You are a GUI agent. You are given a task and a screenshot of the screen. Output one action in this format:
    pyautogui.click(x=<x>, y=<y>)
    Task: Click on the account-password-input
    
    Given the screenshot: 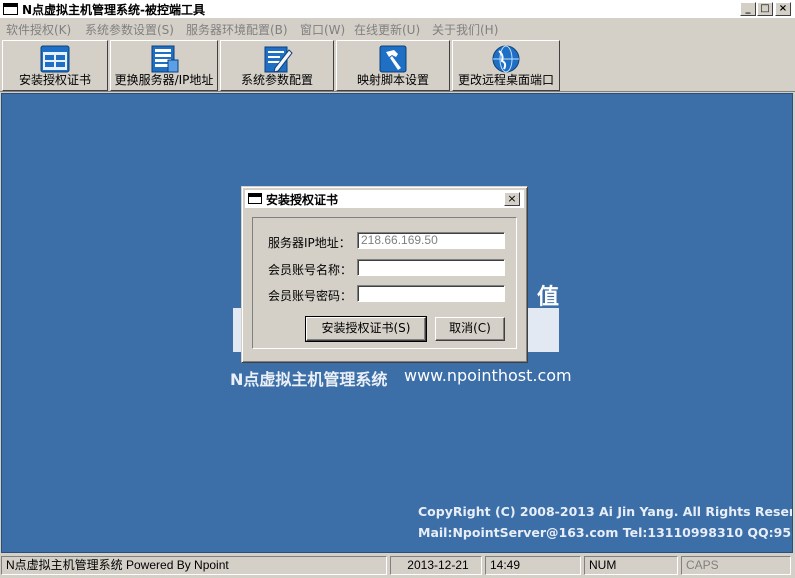 What is the action you would take?
    pyautogui.click(x=431, y=293)
    